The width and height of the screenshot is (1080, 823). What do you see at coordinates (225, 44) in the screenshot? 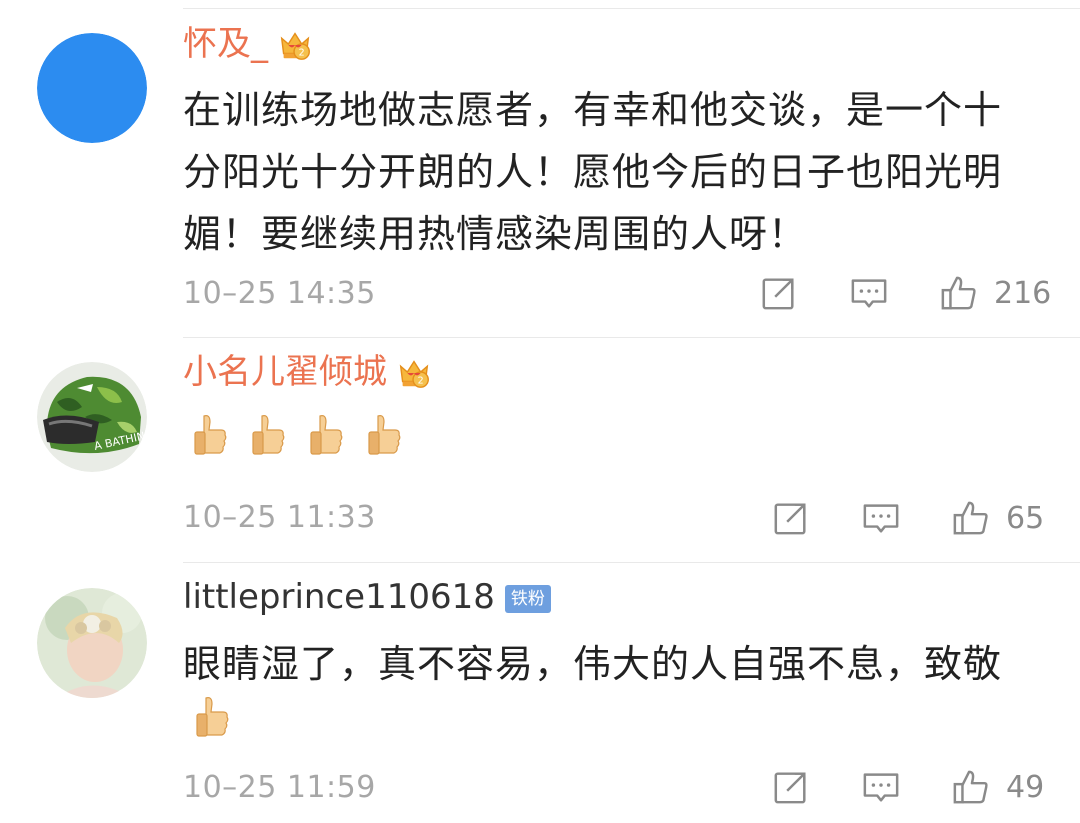
I see `username-text: 怀及_` at bounding box center [225, 44].